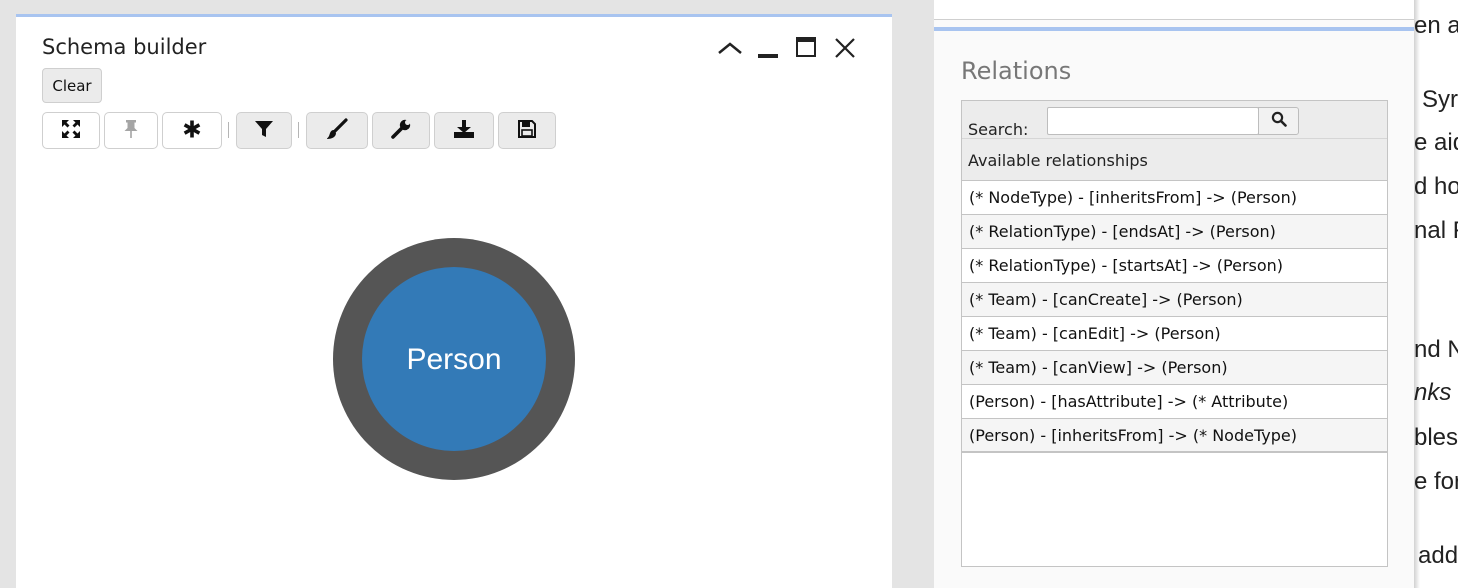  I want to click on paintbrush-icon, so click(337, 130).